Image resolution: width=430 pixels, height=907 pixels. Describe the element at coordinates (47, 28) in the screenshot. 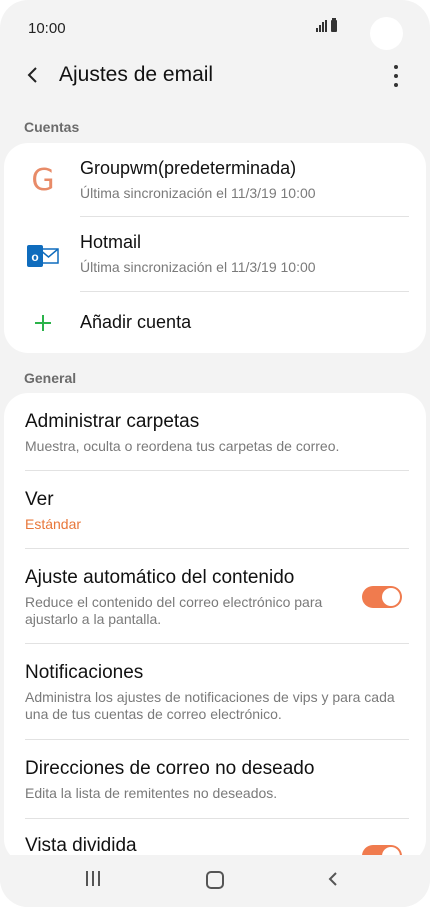

I see `status-time: 10:00` at that location.